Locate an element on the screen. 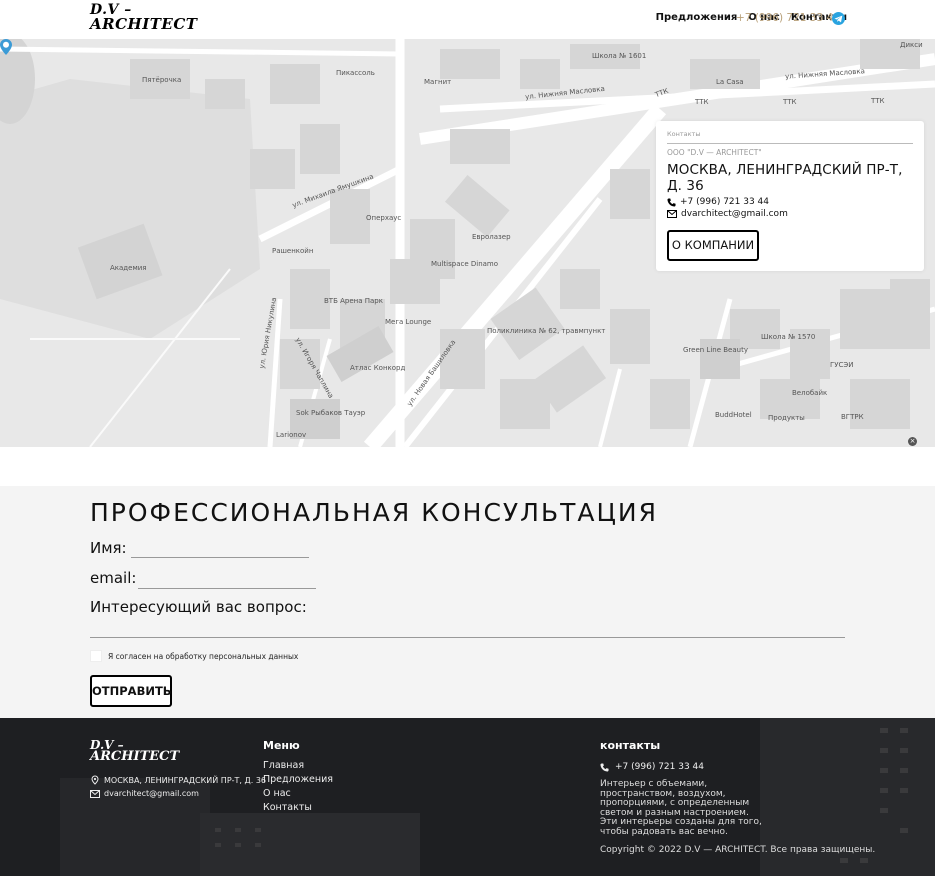  place-label: ВГТРК is located at coordinates (852, 417).